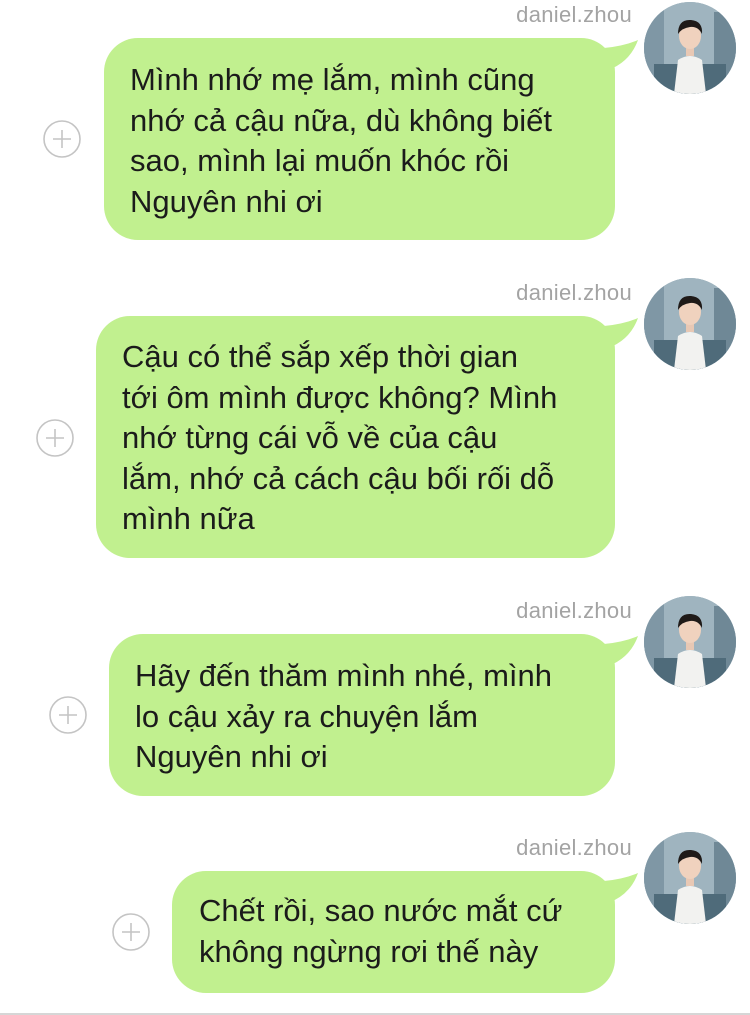 Image resolution: width=750 pixels, height=1015 pixels. Describe the element at coordinates (306, 716) in the screenshot. I see `message-line: lo cậu xảy ra chuyện lắm` at that location.